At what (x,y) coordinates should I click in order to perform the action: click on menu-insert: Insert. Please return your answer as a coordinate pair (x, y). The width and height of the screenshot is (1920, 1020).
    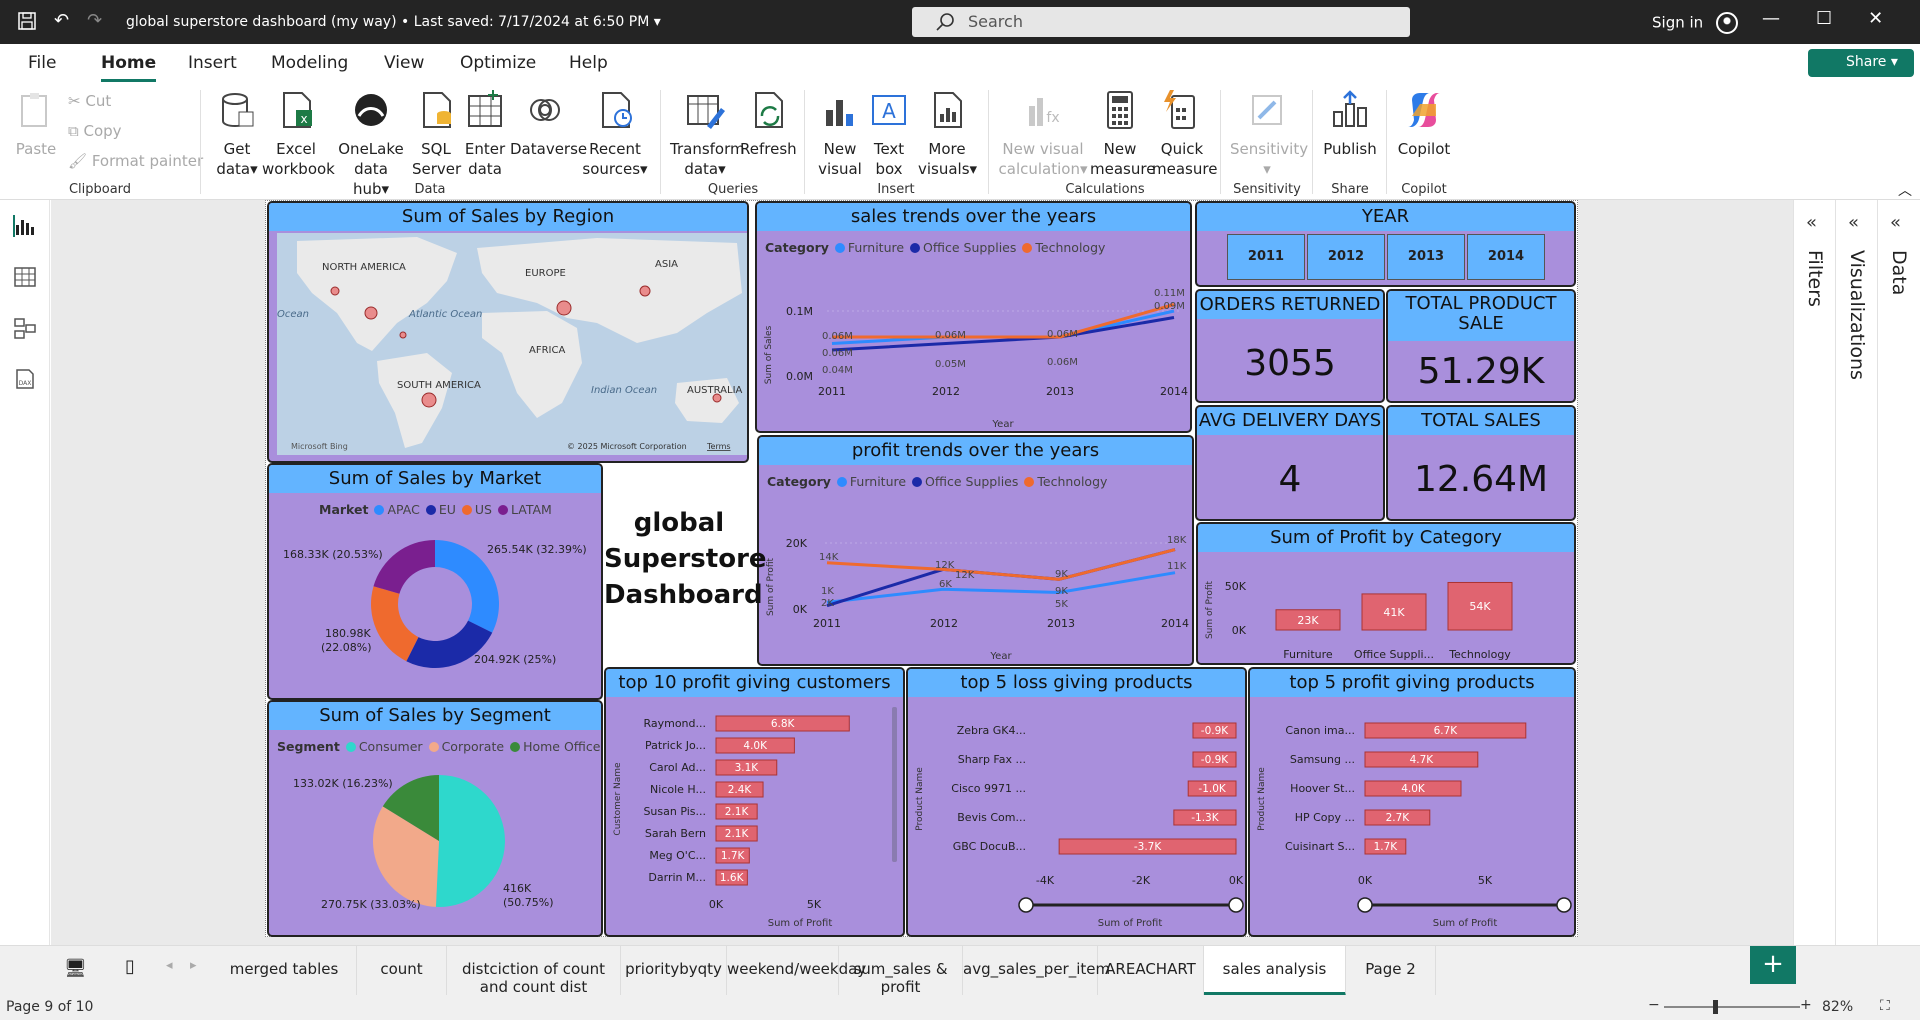
    Looking at the image, I should click on (212, 63).